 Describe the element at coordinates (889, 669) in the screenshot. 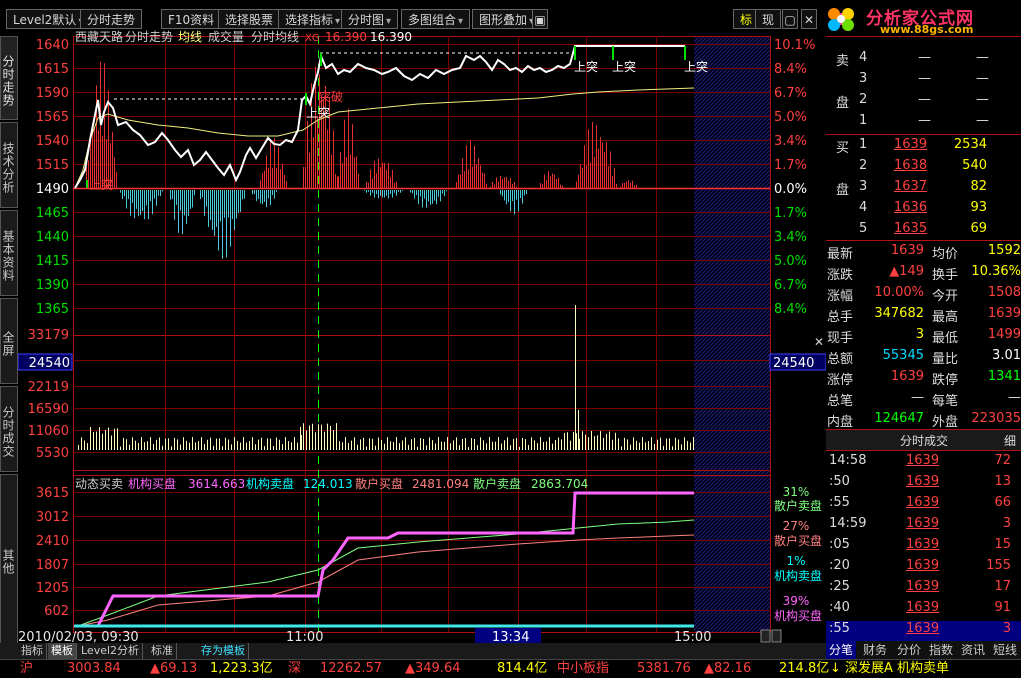

I see `news-ticker: ↓ 深发展A 机构卖单` at that location.